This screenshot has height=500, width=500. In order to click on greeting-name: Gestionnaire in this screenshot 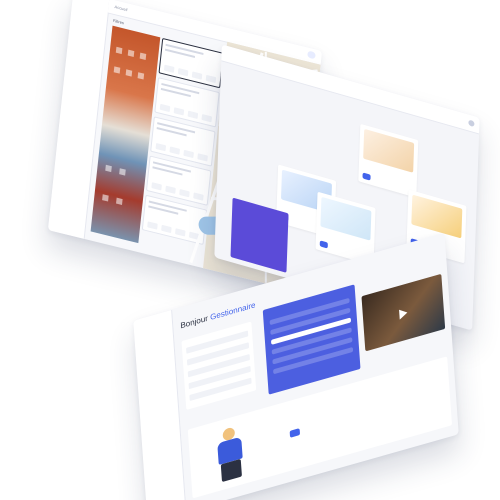, I will do `click(232, 311)`.